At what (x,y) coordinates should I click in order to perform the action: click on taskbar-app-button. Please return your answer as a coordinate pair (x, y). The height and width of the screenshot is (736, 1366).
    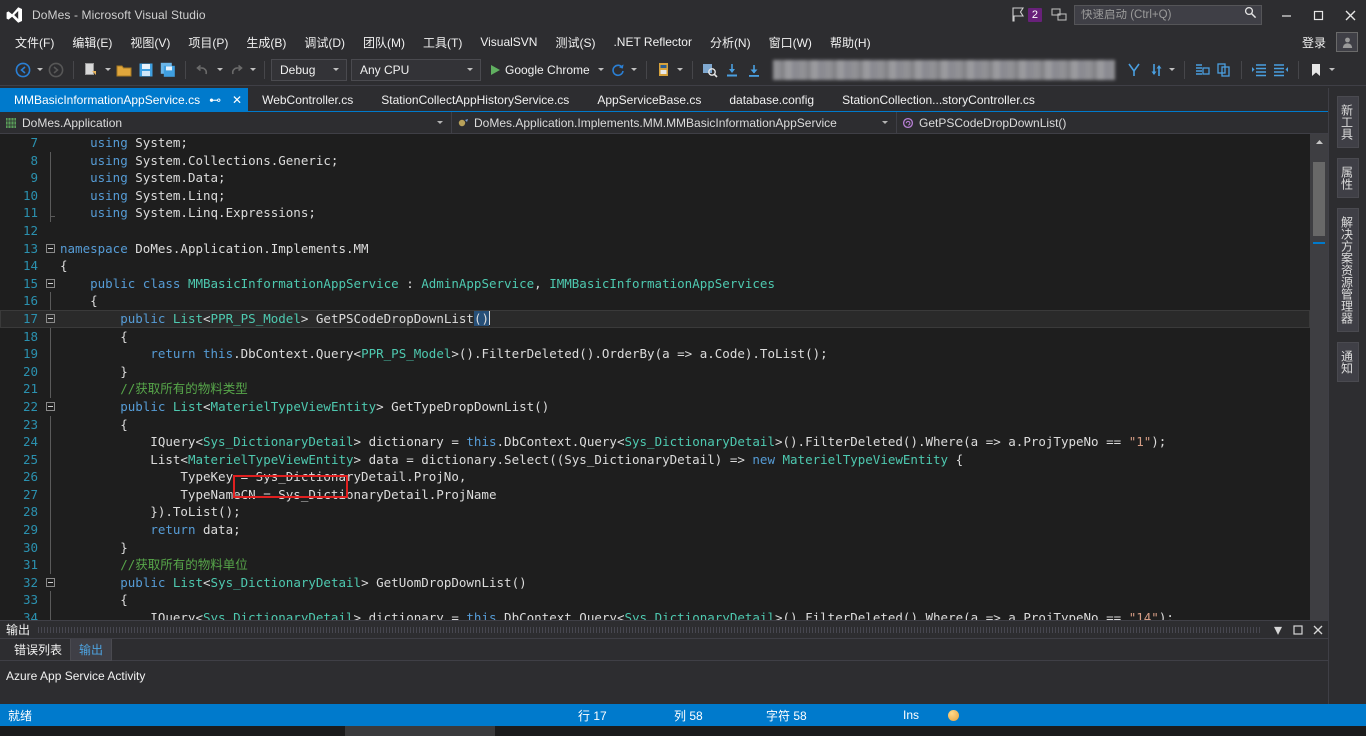
    Looking at the image, I should click on (420, 731).